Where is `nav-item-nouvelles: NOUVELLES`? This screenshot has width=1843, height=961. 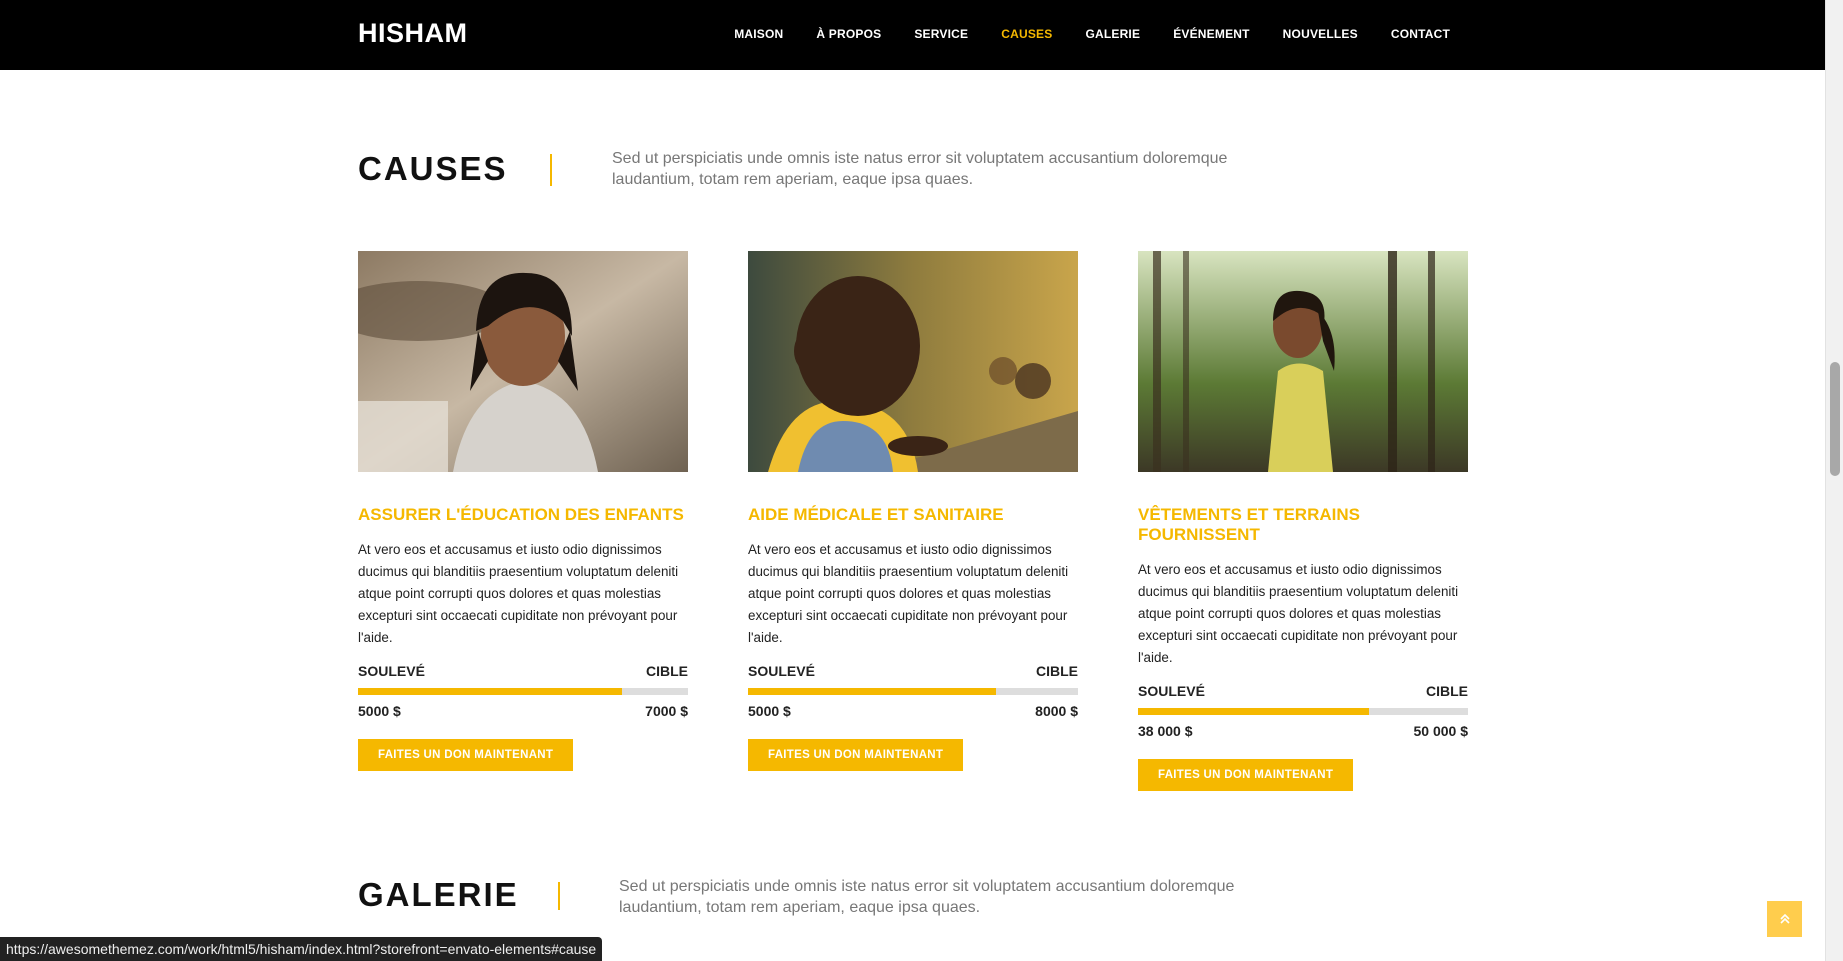
nav-item-nouvelles: NOUVELLES is located at coordinates (1320, 34).